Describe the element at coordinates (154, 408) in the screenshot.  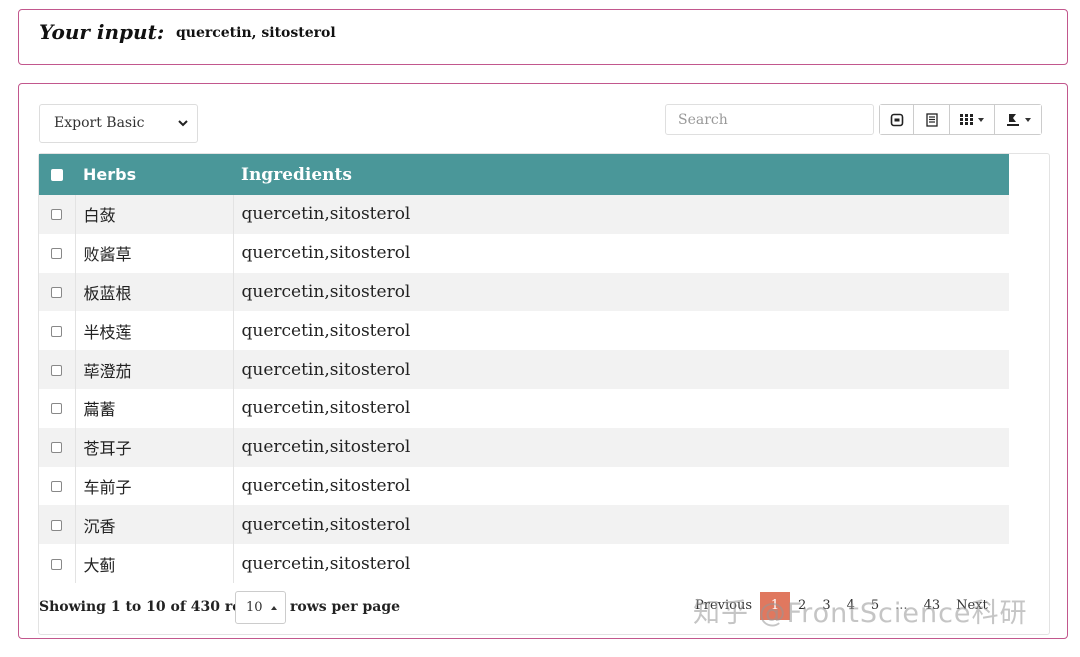
I see `herb-cell: 萹蓄` at that location.